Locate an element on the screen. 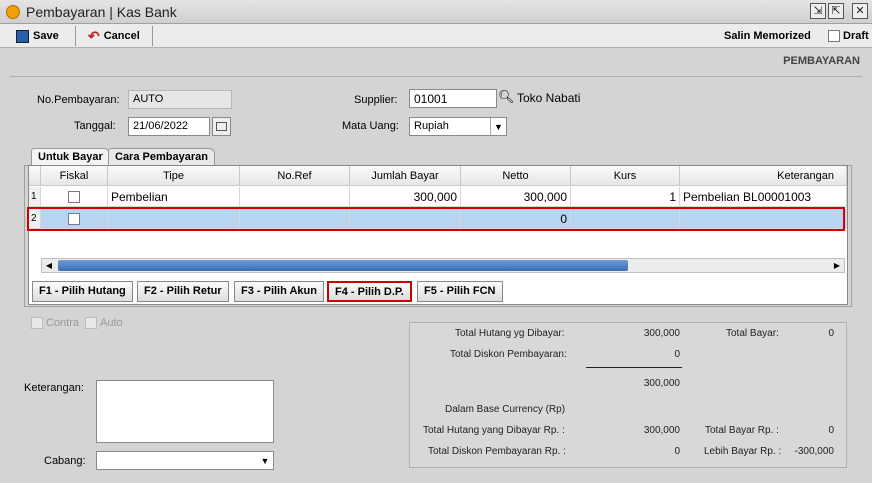 This screenshot has height=483, width=872. col-header-tipe: Tipe is located at coordinates (174, 176).